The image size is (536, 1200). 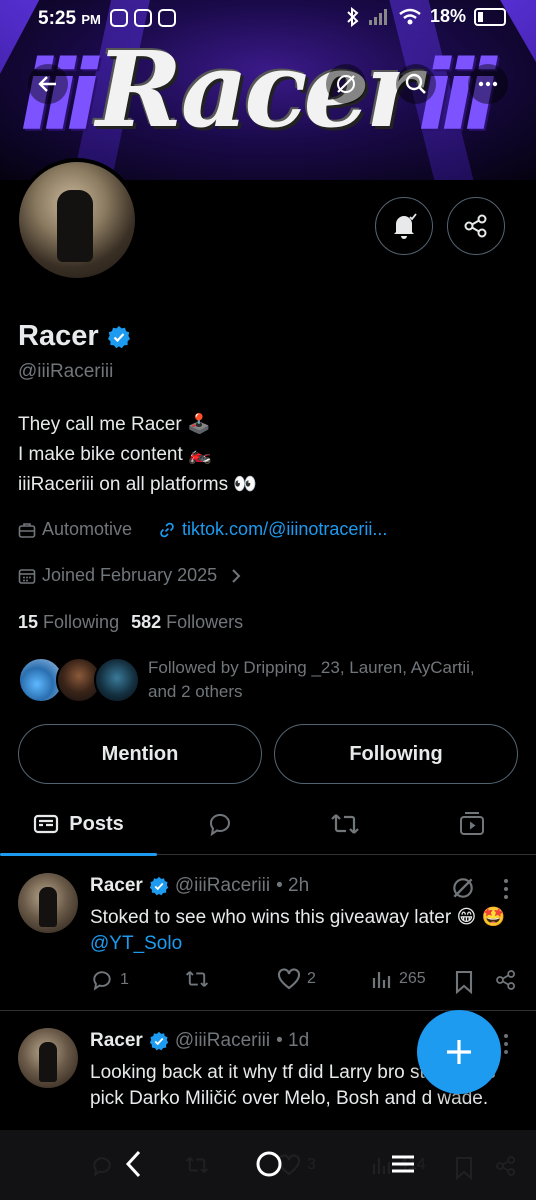 What do you see at coordinates (78, 854) in the screenshot?
I see `active-tab-indicator` at bounding box center [78, 854].